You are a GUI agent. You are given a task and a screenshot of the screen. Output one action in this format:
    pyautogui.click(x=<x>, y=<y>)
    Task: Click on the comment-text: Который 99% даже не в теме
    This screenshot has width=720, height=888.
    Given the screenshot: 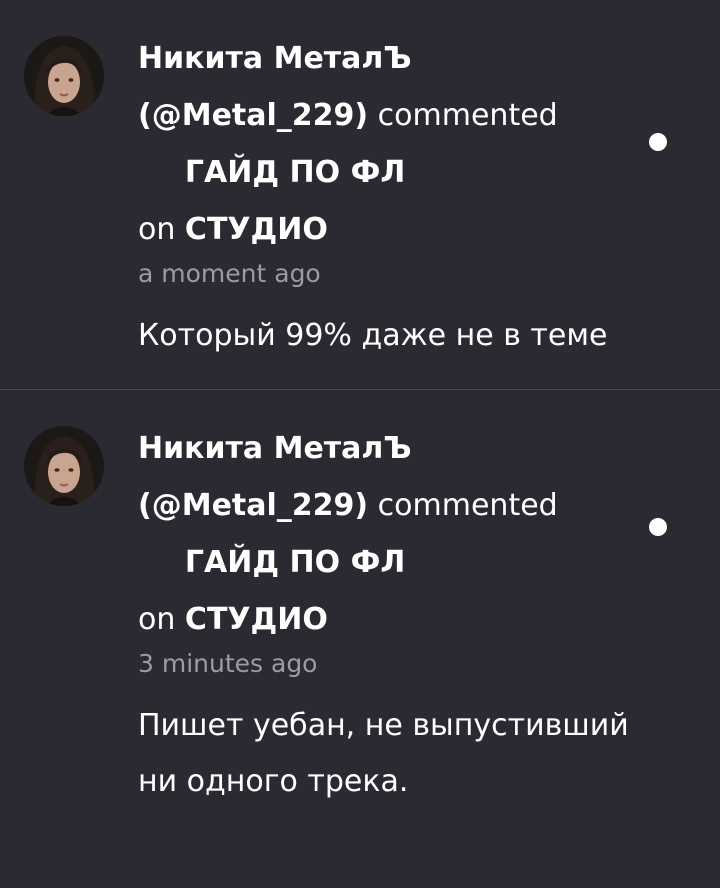 What is the action you would take?
    pyautogui.click(x=373, y=335)
    